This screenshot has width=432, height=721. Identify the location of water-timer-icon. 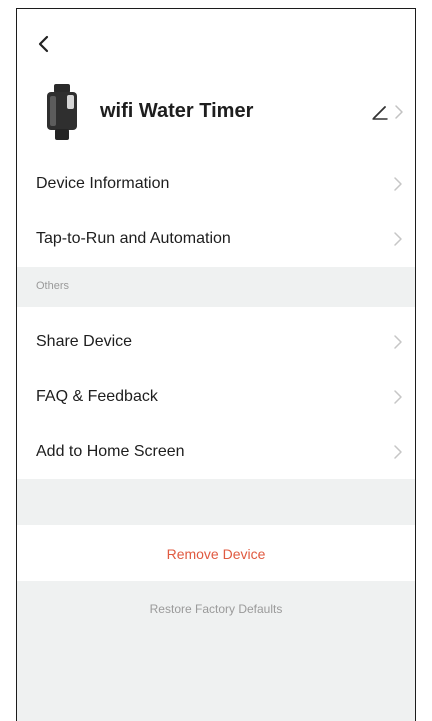
(62, 112).